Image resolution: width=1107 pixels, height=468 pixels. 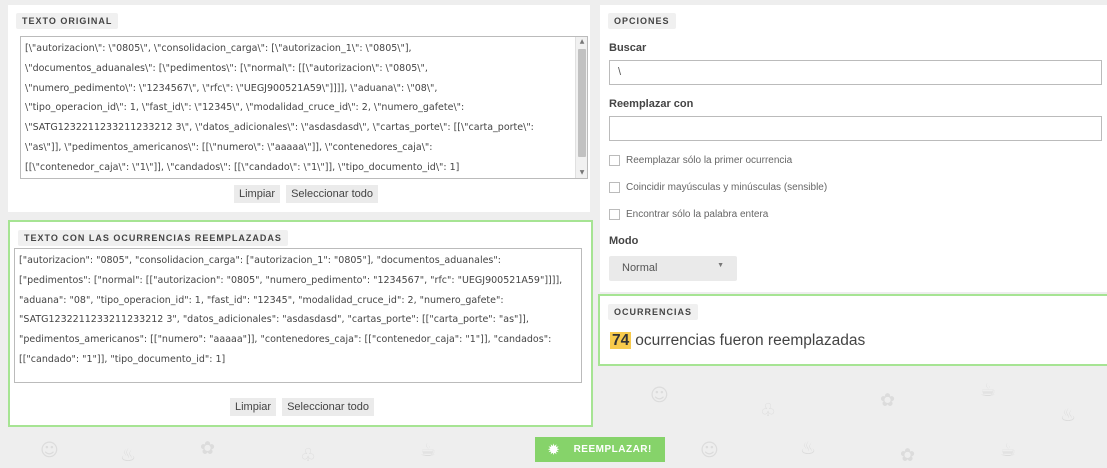 What do you see at coordinates (628, 48) in the screenshot?
I see `search-label: Buscar` at bounding box center [628, 48].